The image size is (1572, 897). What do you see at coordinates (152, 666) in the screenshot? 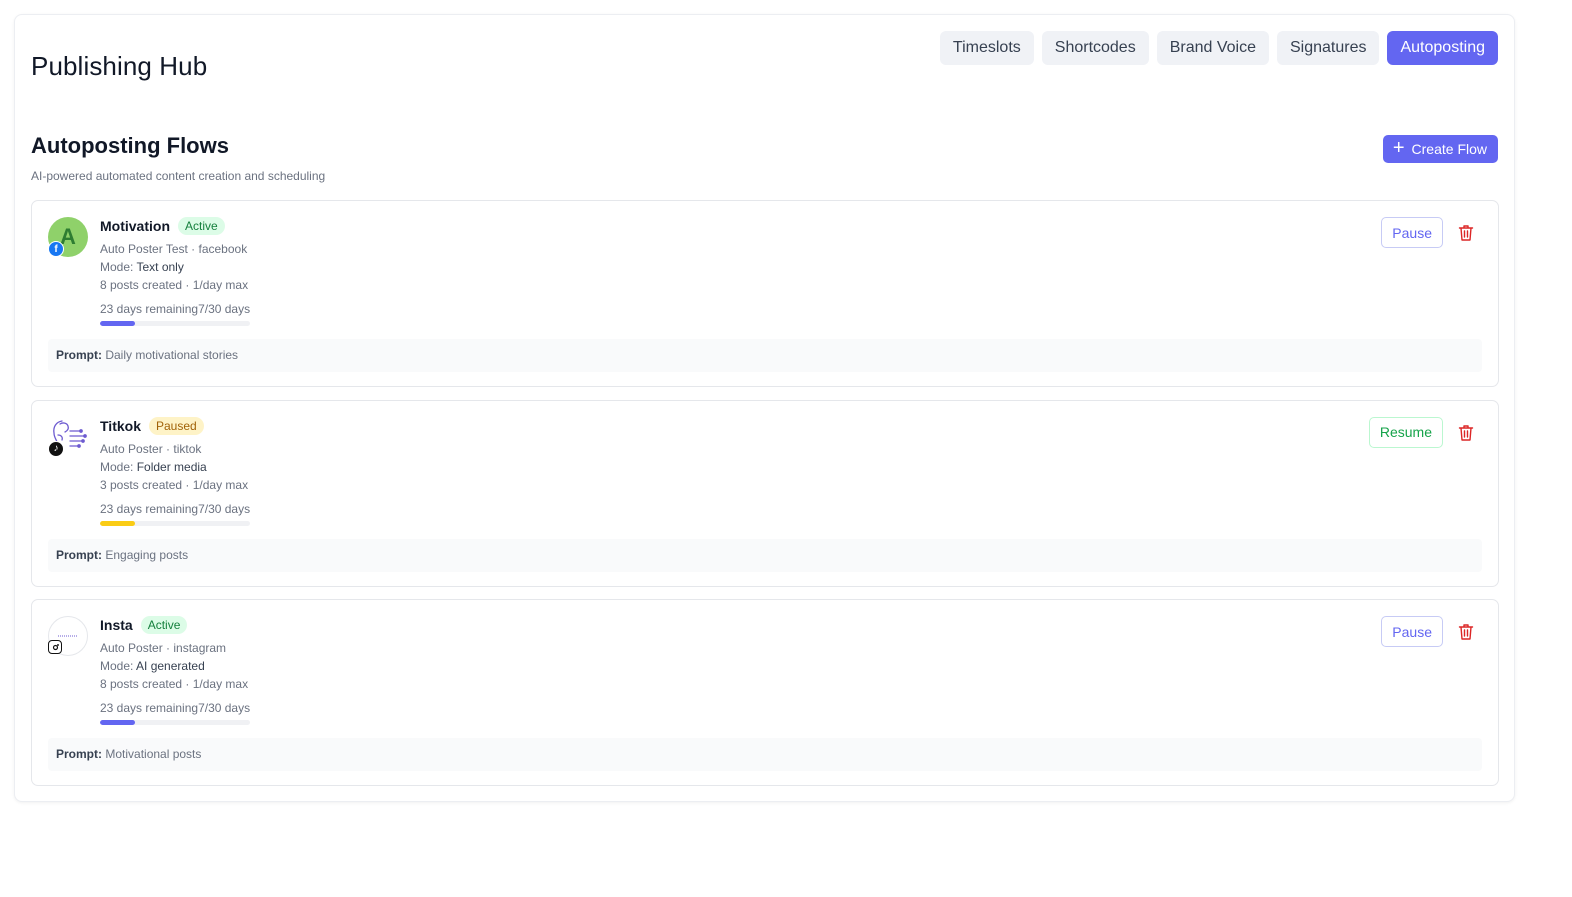
I see `flow-mode: Mode: AI generated` at bounding box center [152, 666].